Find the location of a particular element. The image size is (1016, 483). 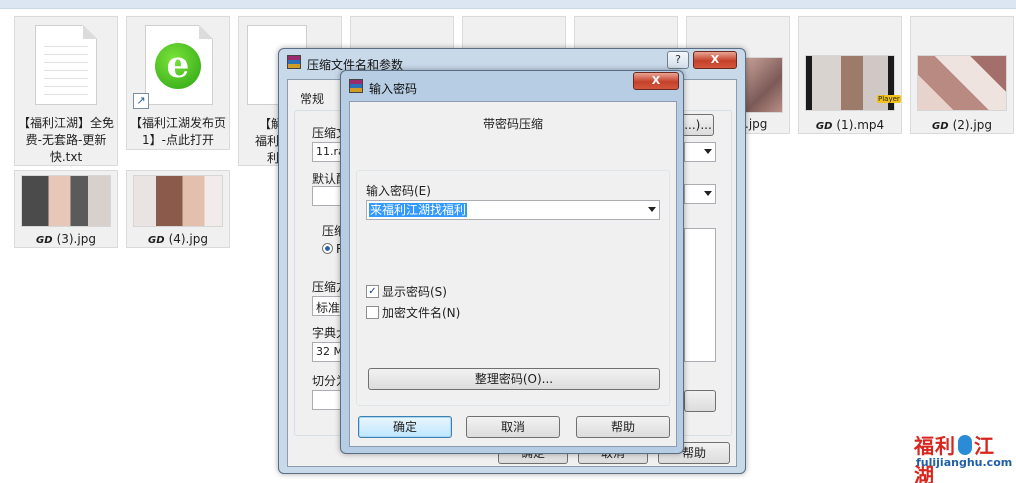

file-name: GD (3).jpg is located at coordinates (66, 239).